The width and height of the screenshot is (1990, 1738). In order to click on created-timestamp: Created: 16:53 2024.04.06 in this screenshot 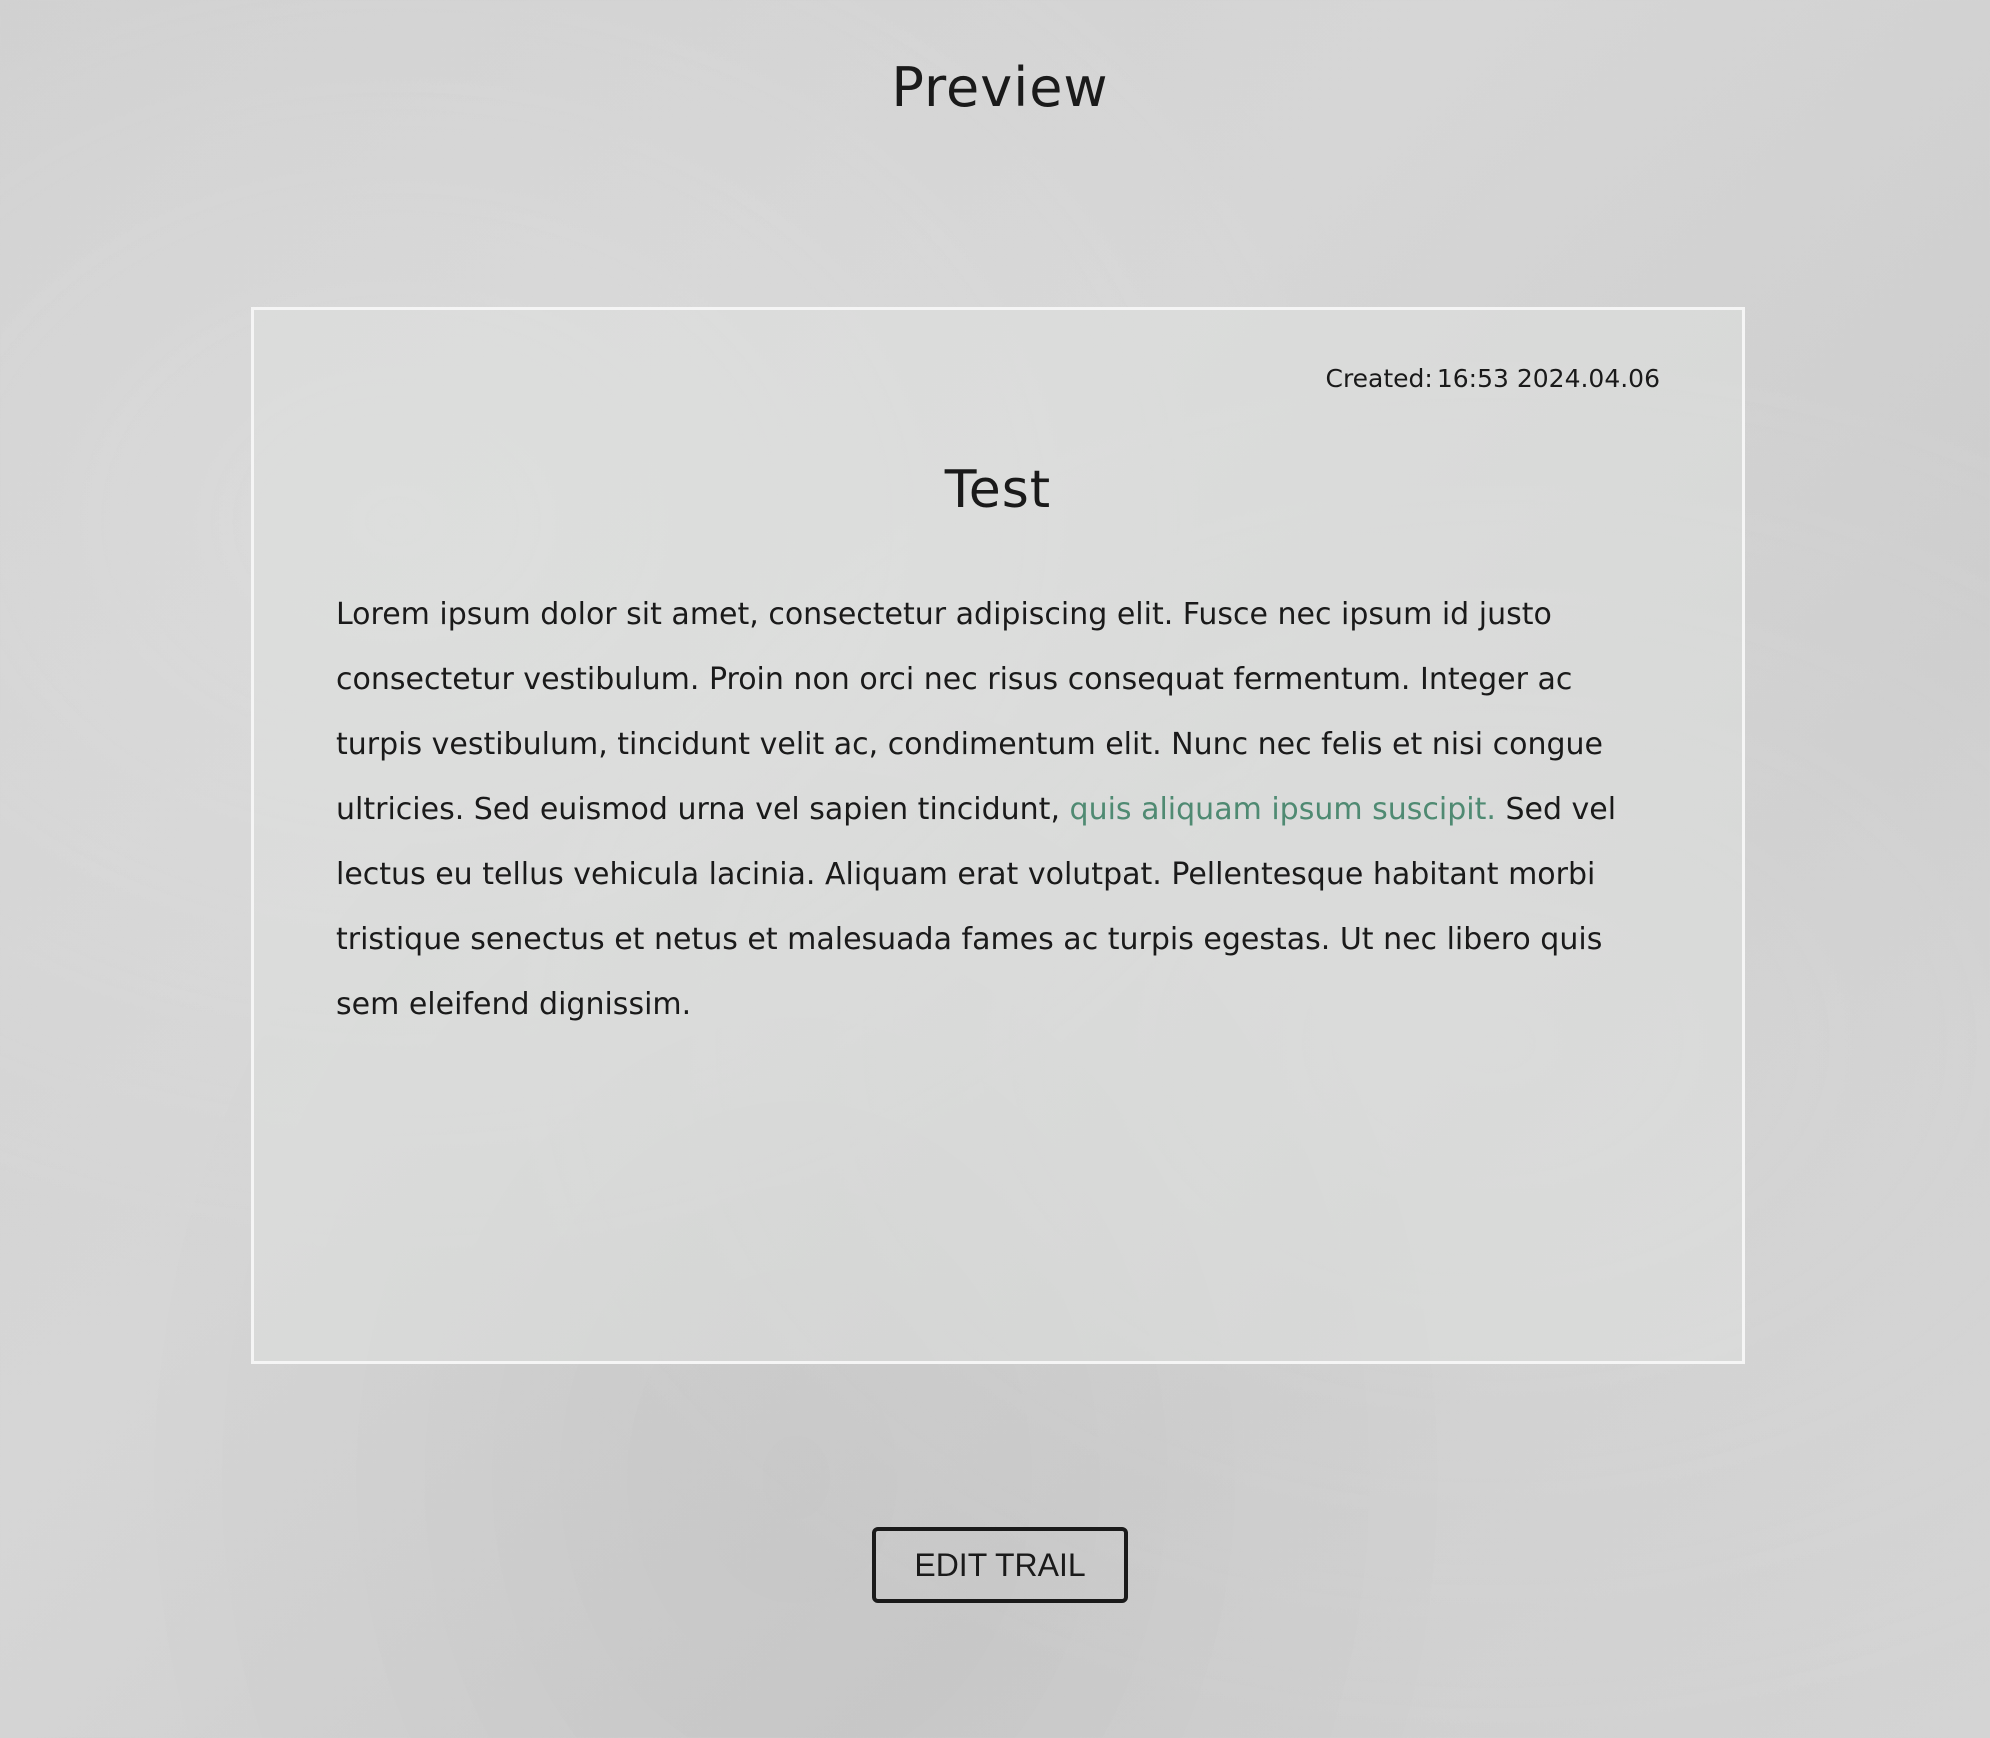, I will do `click(1492, 378)`.